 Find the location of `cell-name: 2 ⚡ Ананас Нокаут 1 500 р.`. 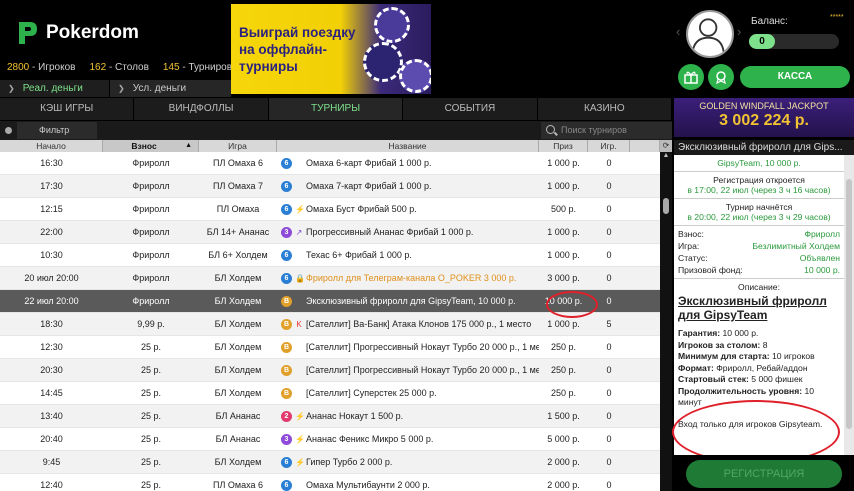

cell-name: 2 ⚡ Ананас Нокаут 1 500 р. is located at coordinates (408, 416).